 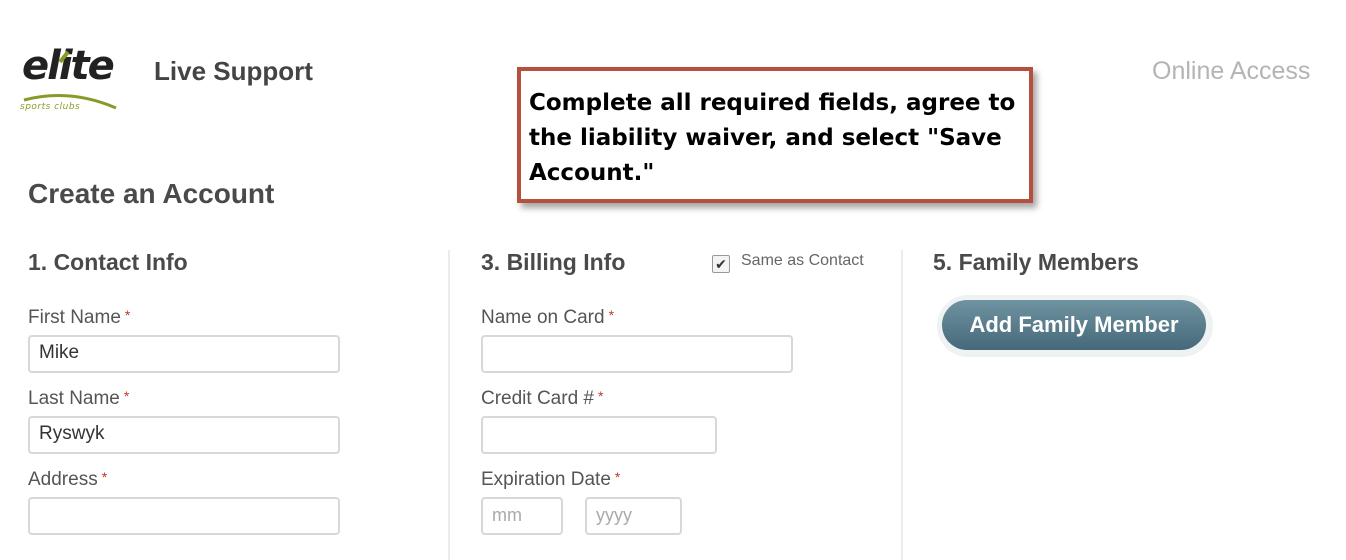 I want to click on last-name-label-text: Last Name, so click(x=74, y=398).